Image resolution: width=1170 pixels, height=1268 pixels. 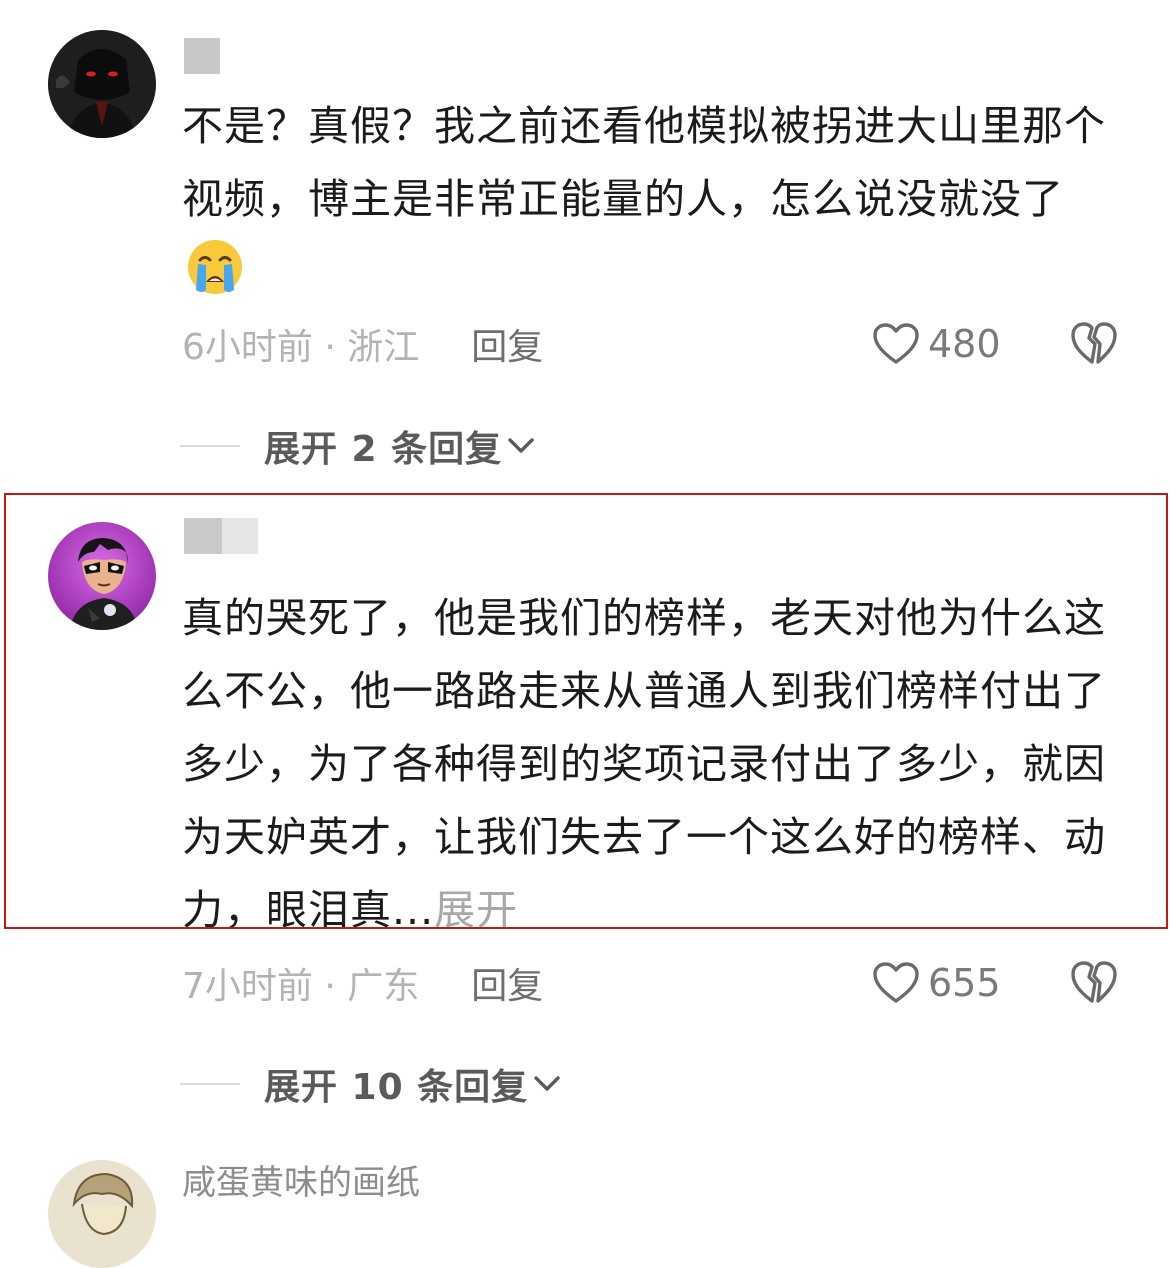 I want to click on like-button: 480, so click(x=936, y=344).